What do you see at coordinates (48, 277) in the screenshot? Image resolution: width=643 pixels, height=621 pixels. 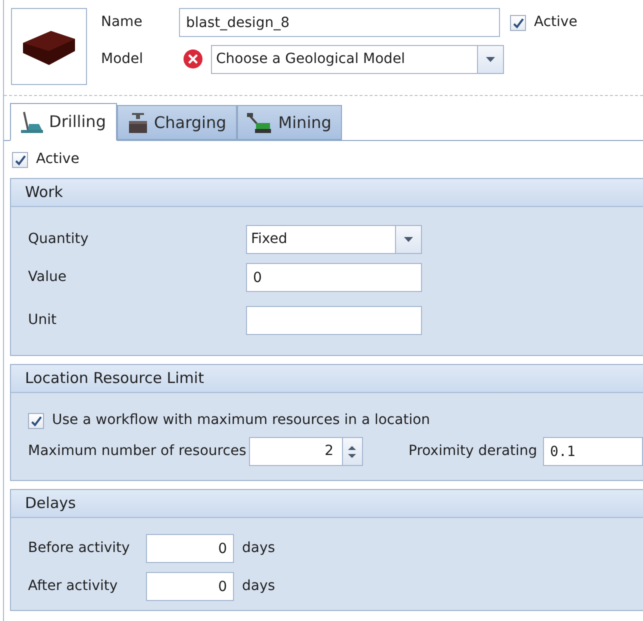 I see `field-label: Value` at bounding box center [48, 277].